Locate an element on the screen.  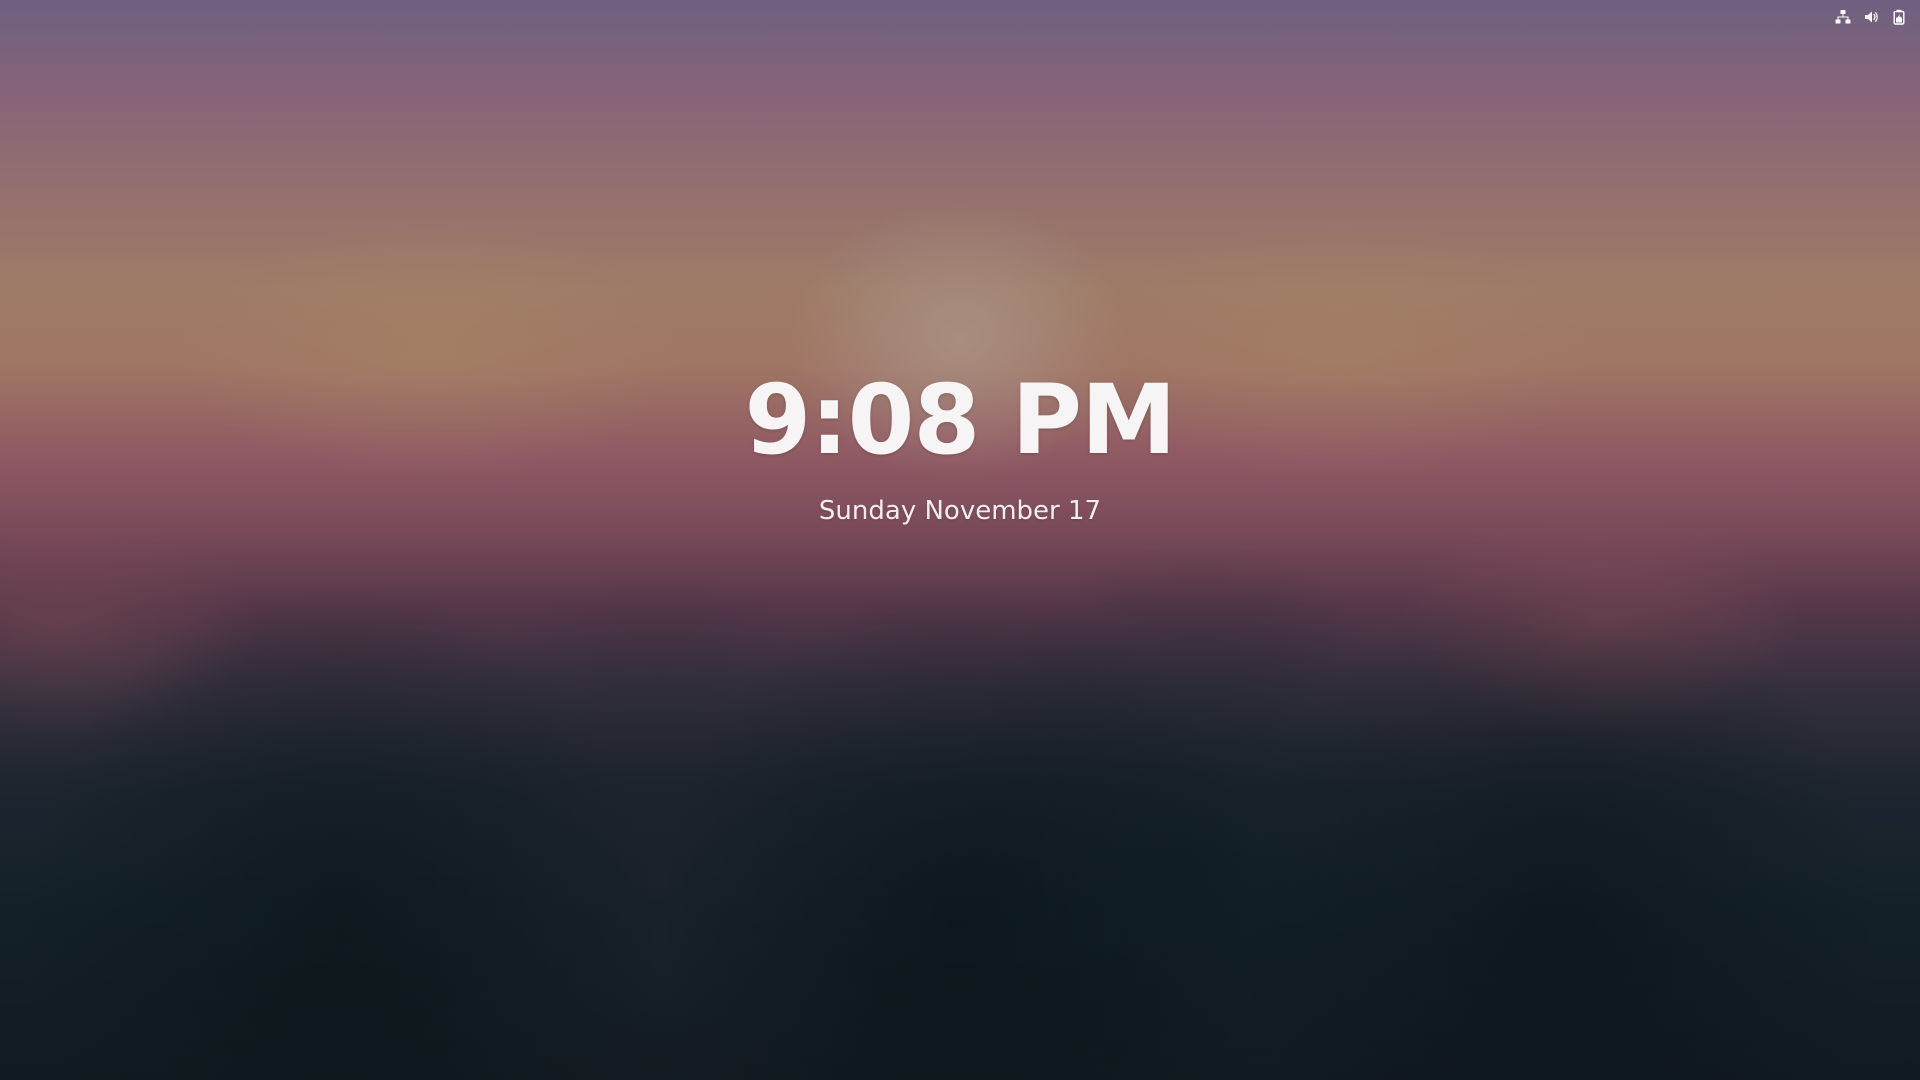
system-status-area is located at coordinates (1871, 17).